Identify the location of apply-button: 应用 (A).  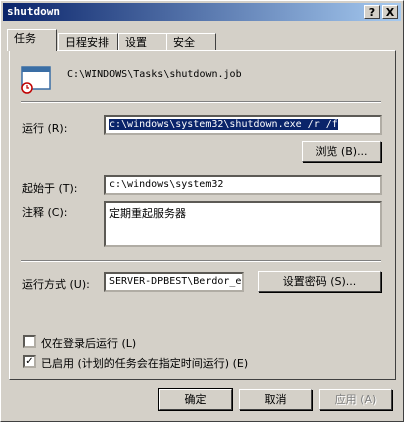
(355, 399).